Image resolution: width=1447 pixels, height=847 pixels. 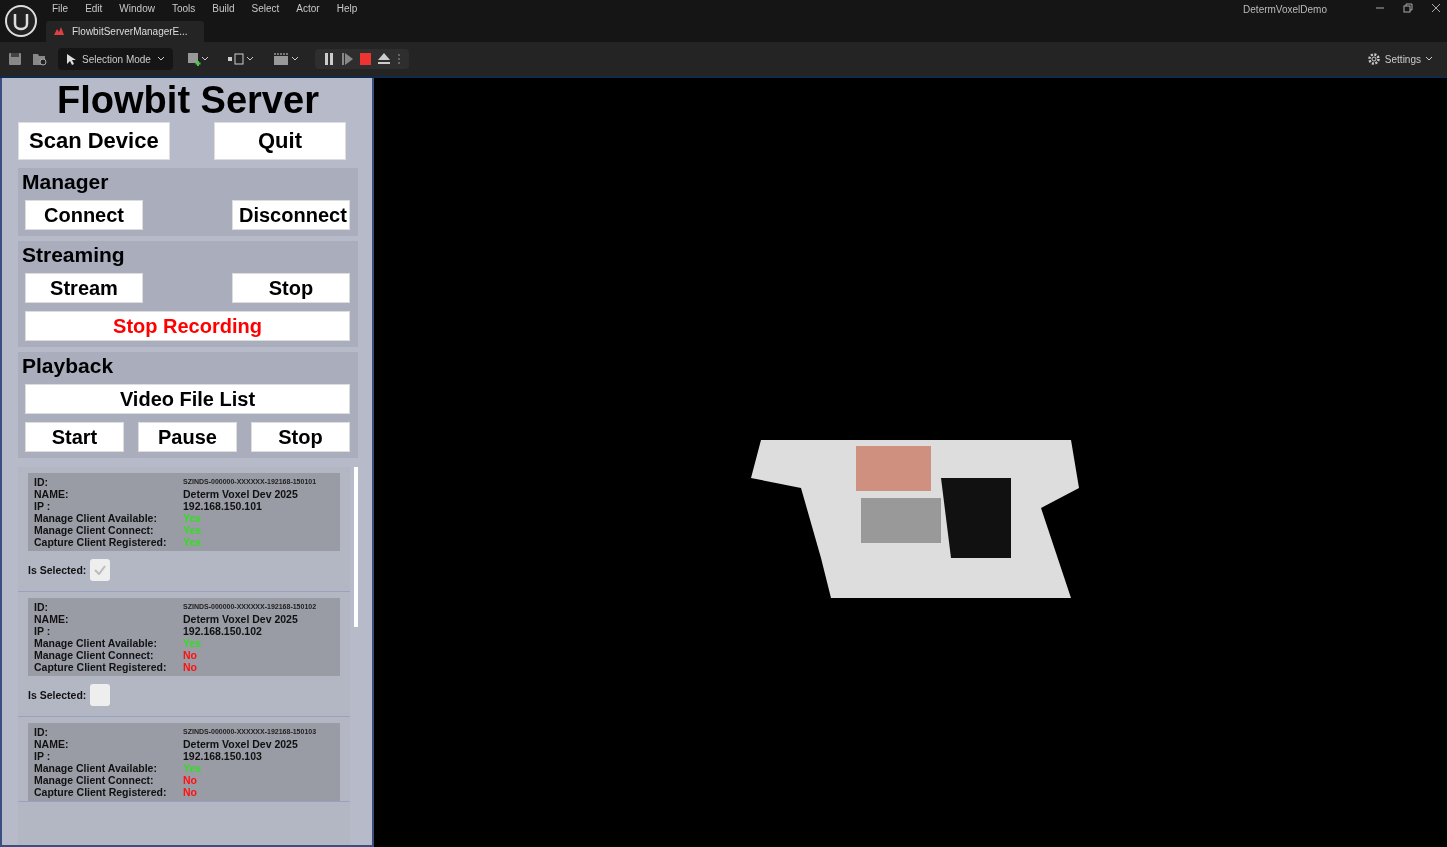 What do you see at coordinates (115, 59) in the screenshot?
I see `selection-mode-button: Selection Mode` at bounding box center [115, 59].